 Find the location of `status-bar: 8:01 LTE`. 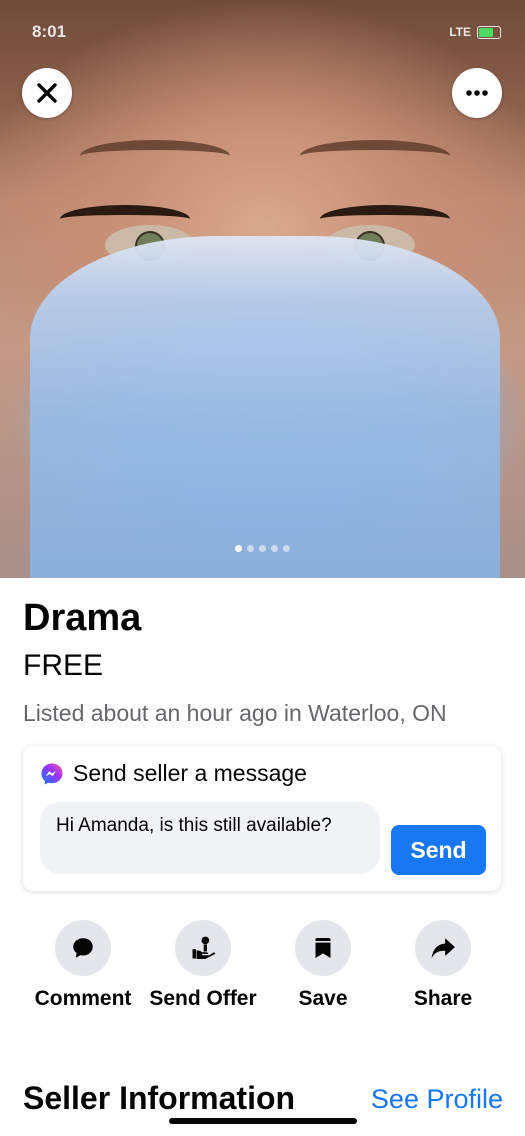

status-bar: 8:01 LTE is located at coordinates (266, 32).